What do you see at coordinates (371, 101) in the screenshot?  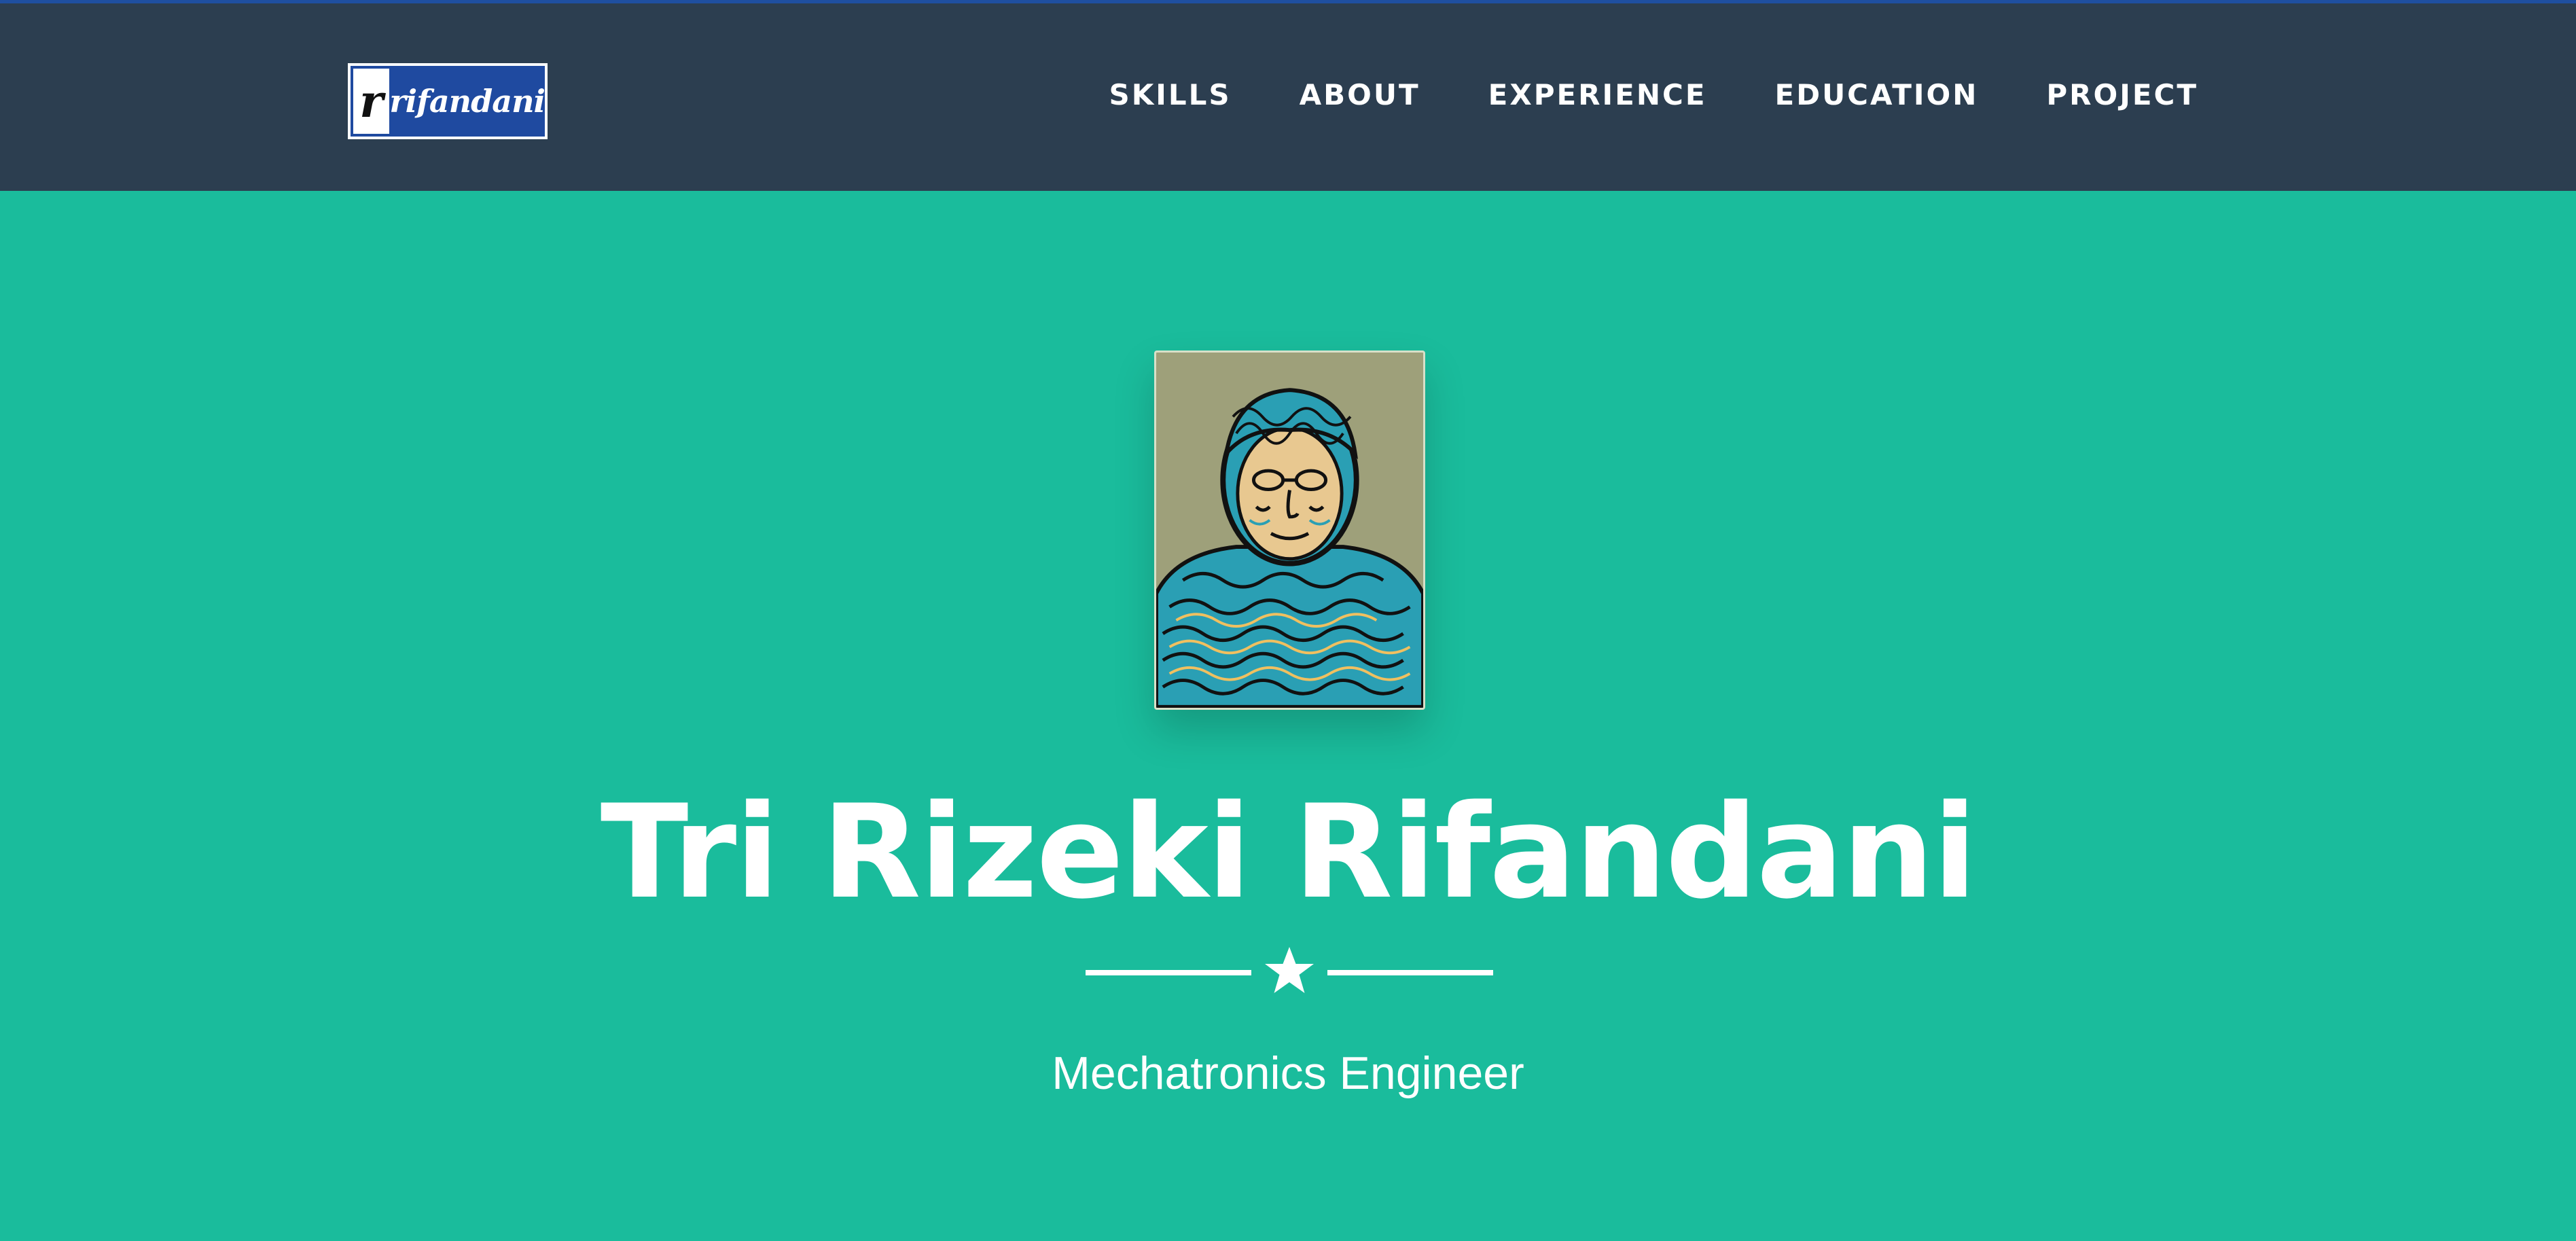 I see `brand-mark: r` at bounding box center [371, 101].